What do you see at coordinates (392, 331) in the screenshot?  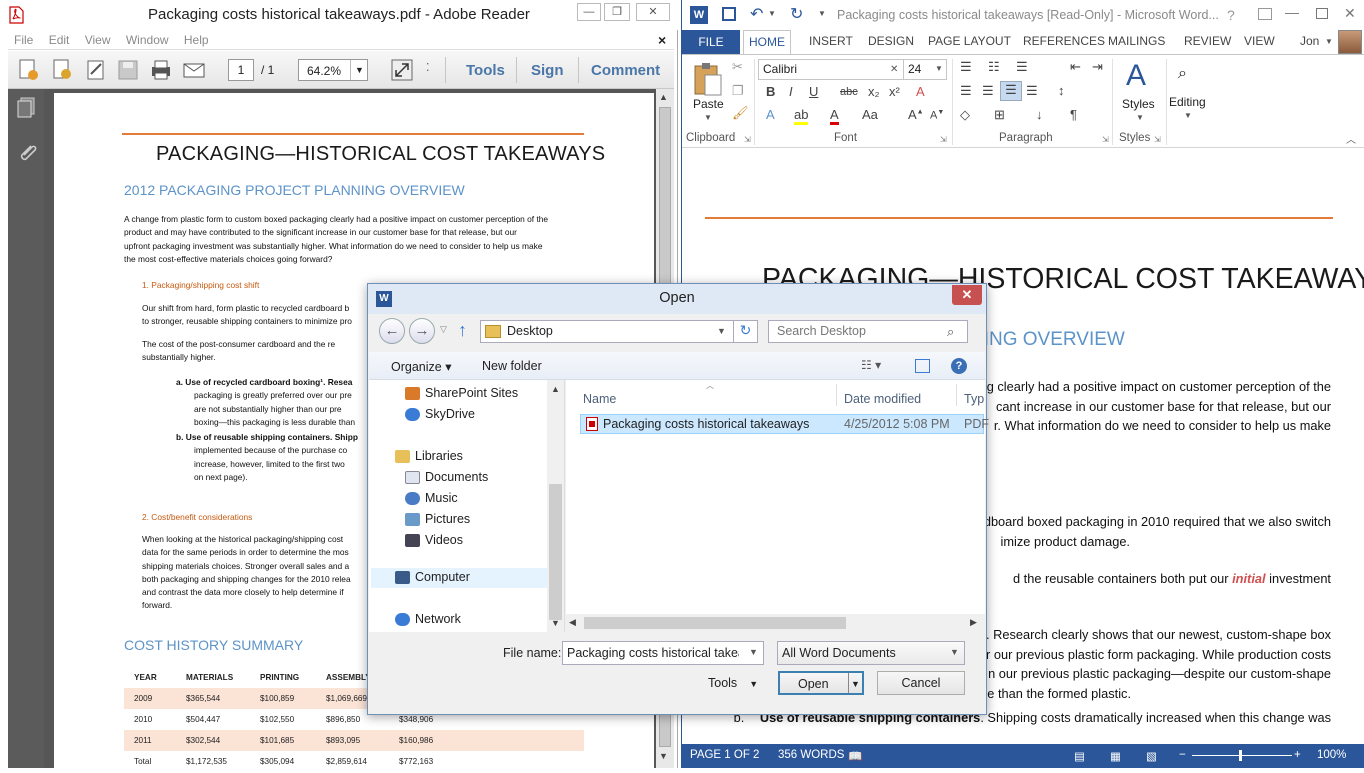 I see `back-button: ←` at bounding box center [392, 331].